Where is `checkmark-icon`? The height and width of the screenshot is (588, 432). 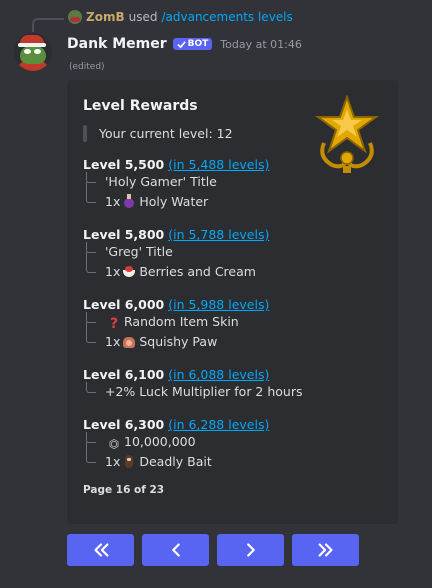
checkmark-icon is located at coordinates (181, 44).